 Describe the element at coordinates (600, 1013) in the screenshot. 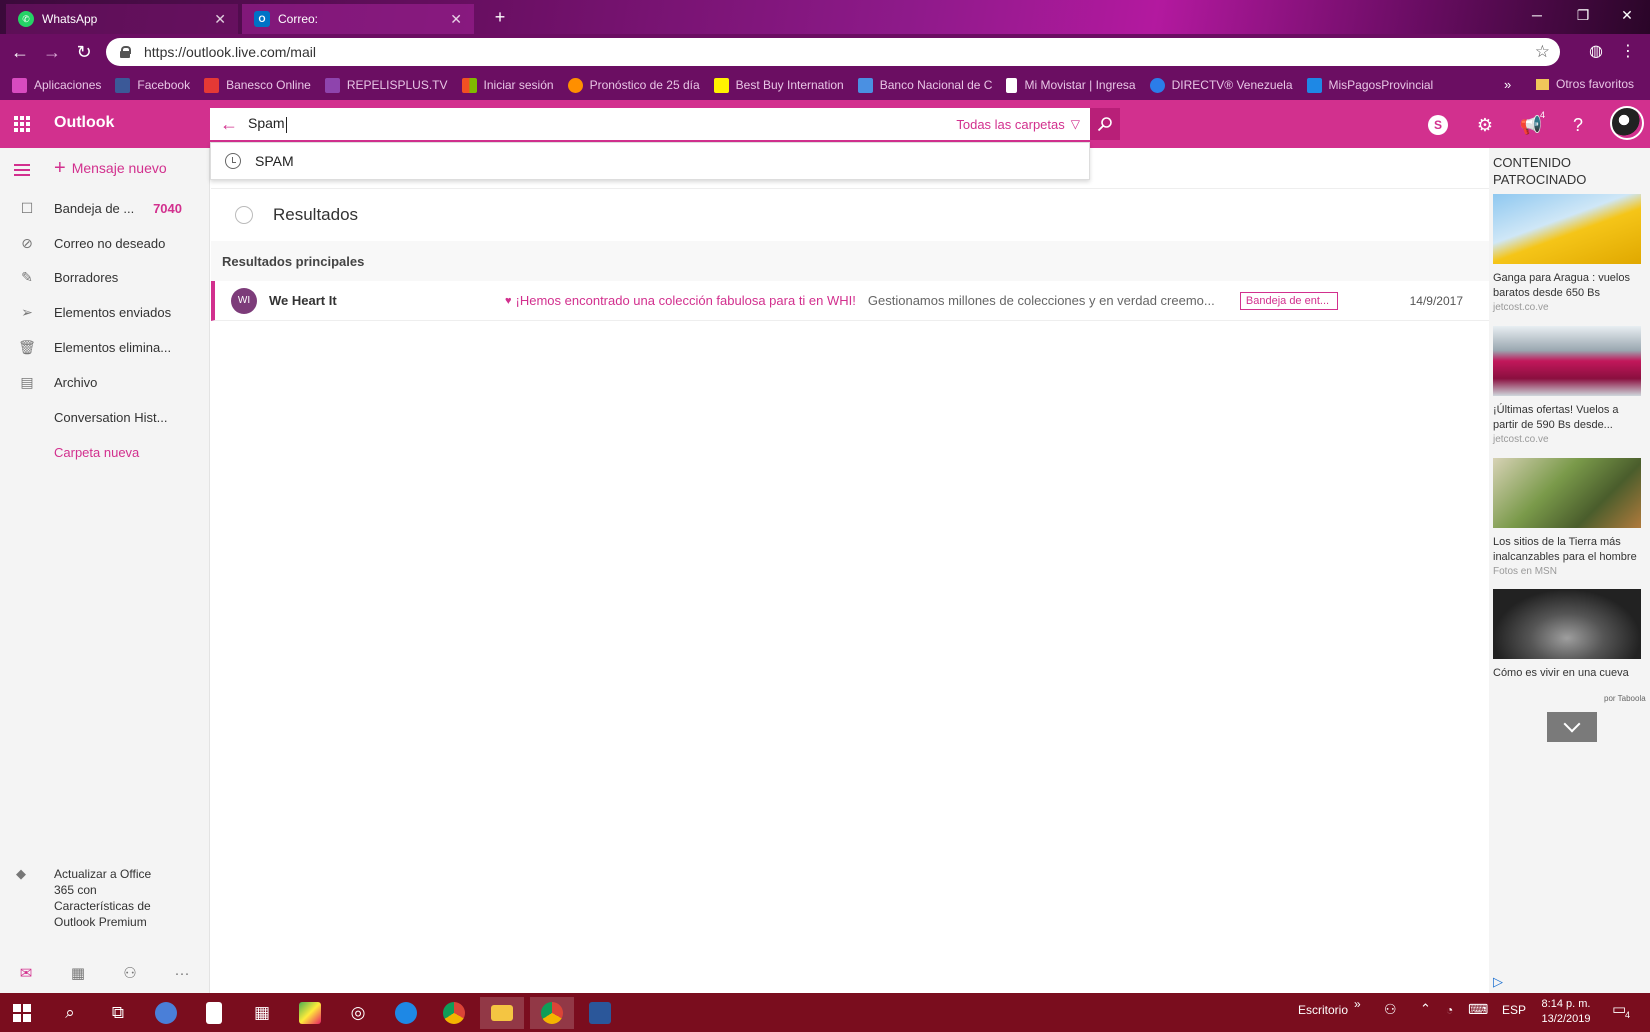

I see `word-icon` at that location.